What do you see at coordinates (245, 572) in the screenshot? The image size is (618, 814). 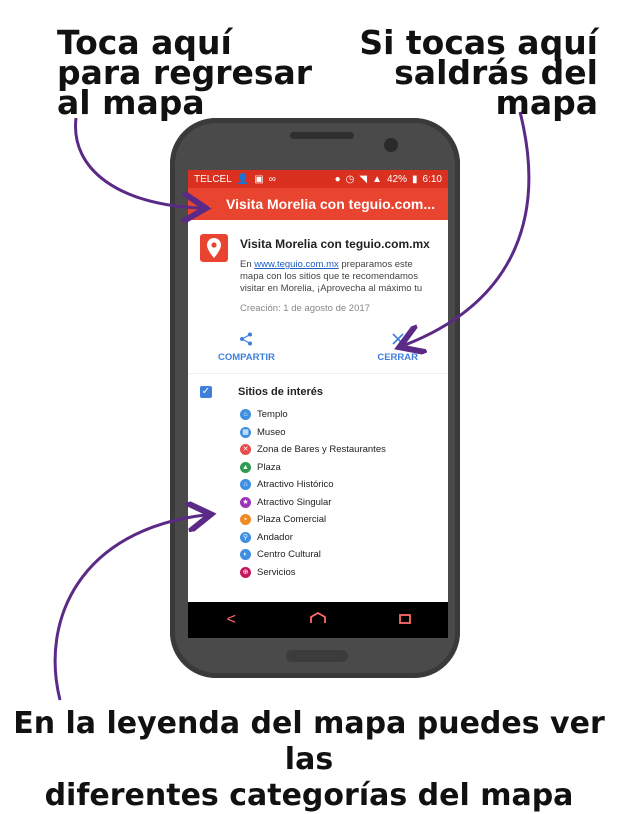 I see `services-icon: ⊕` at bounding box center [245, 572].